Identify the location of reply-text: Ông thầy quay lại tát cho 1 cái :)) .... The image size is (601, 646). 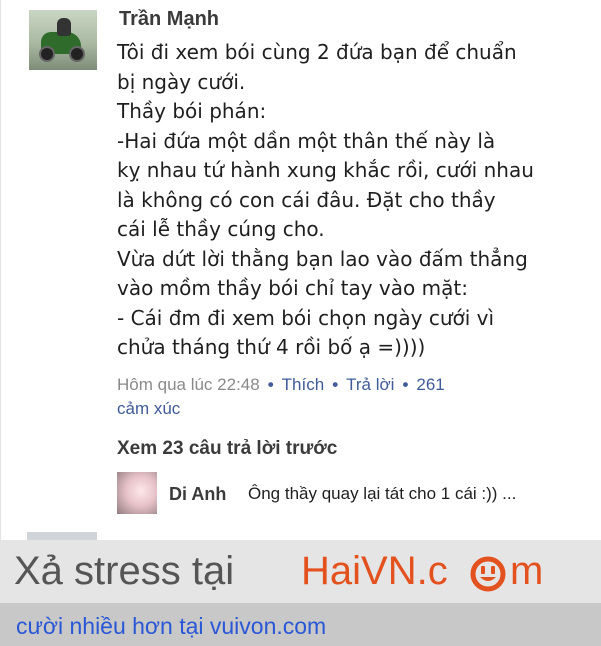
(382, 493).